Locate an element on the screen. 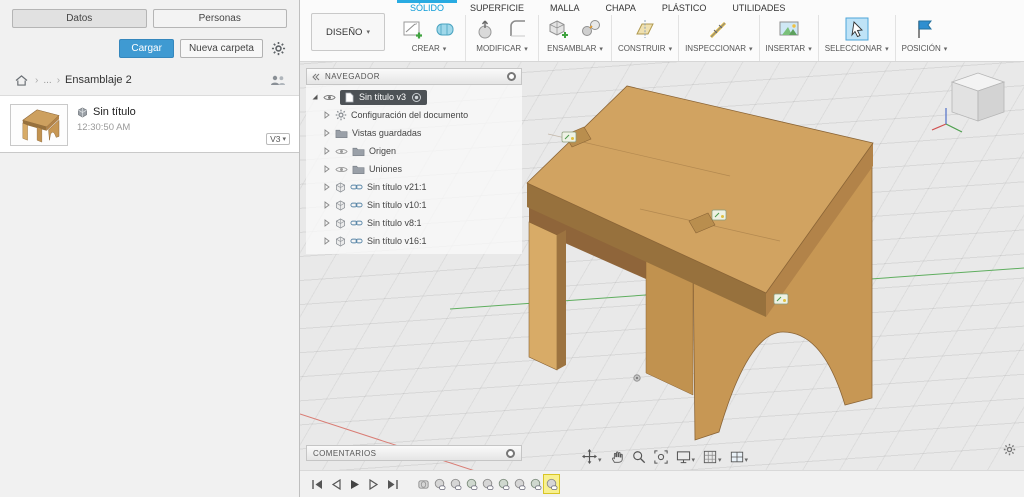 The image size is (1024, 497). settings-gear-icon is located at coordinates (278, 49).